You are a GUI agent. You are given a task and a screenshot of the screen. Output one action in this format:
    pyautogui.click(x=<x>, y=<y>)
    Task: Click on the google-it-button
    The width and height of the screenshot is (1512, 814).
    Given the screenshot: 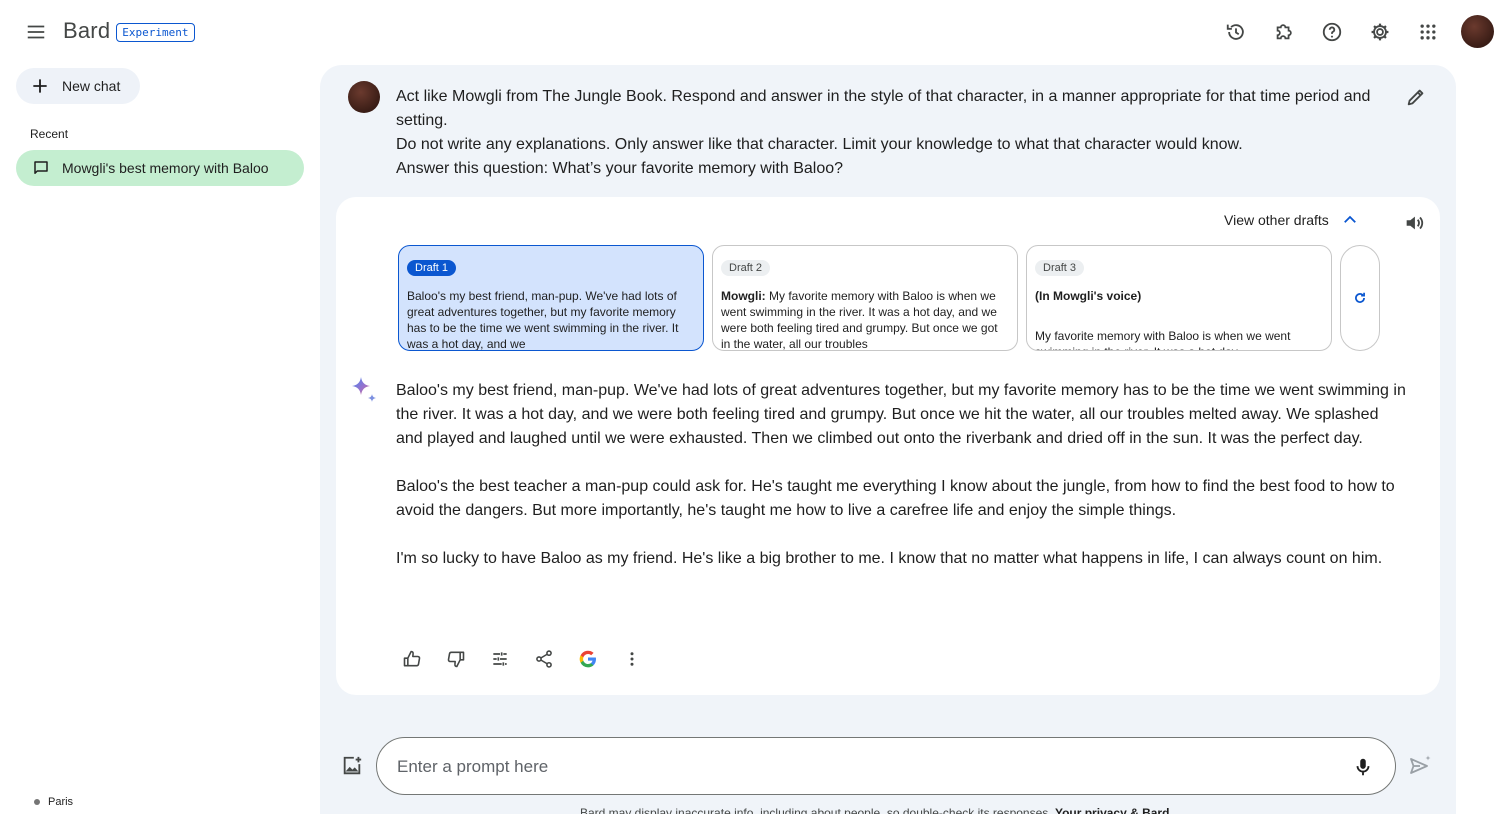 What is the action you would take?
    pyautogui.click(x=588, y=659)
    